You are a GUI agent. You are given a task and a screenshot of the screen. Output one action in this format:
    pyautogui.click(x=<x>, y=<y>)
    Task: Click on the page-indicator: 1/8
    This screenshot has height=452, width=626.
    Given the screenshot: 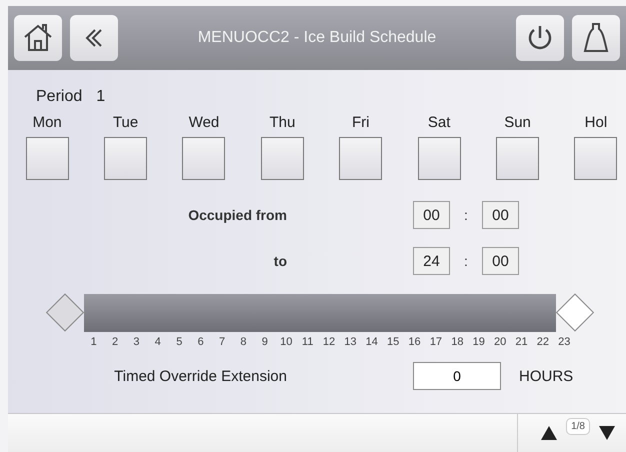 What is the action you would take?
    pyautogui.click(x=578, y=426)
    